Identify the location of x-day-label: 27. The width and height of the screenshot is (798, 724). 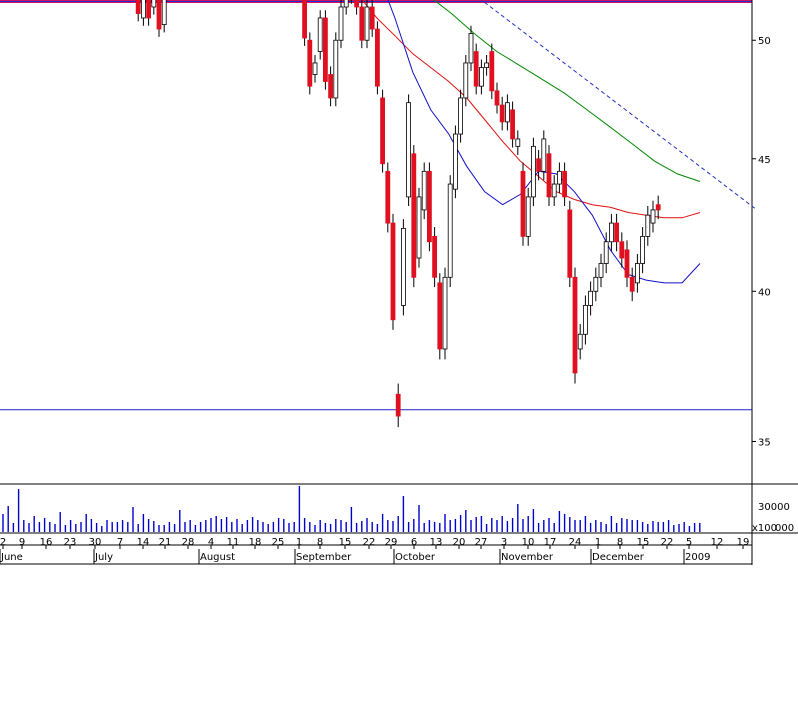
(481, 542).